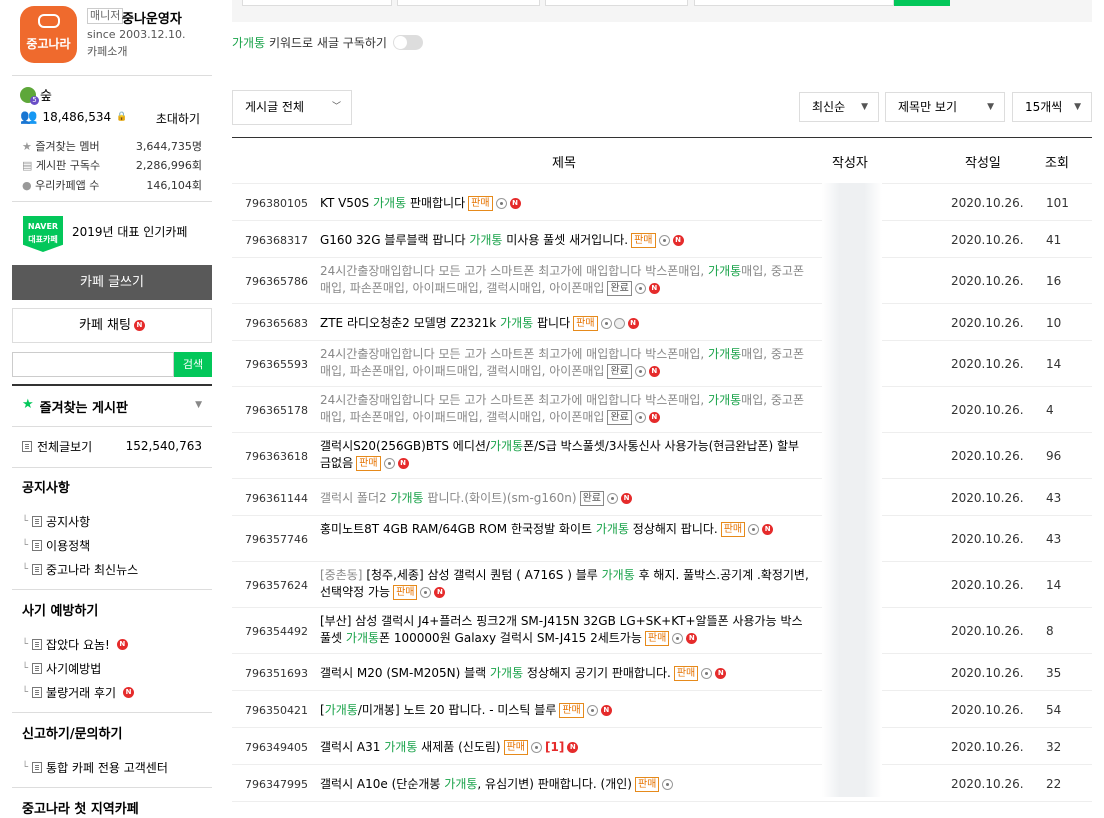  Describe the element at coordinates (619, 371) in the screenshot. I see `status-badge: 완료` at that location.